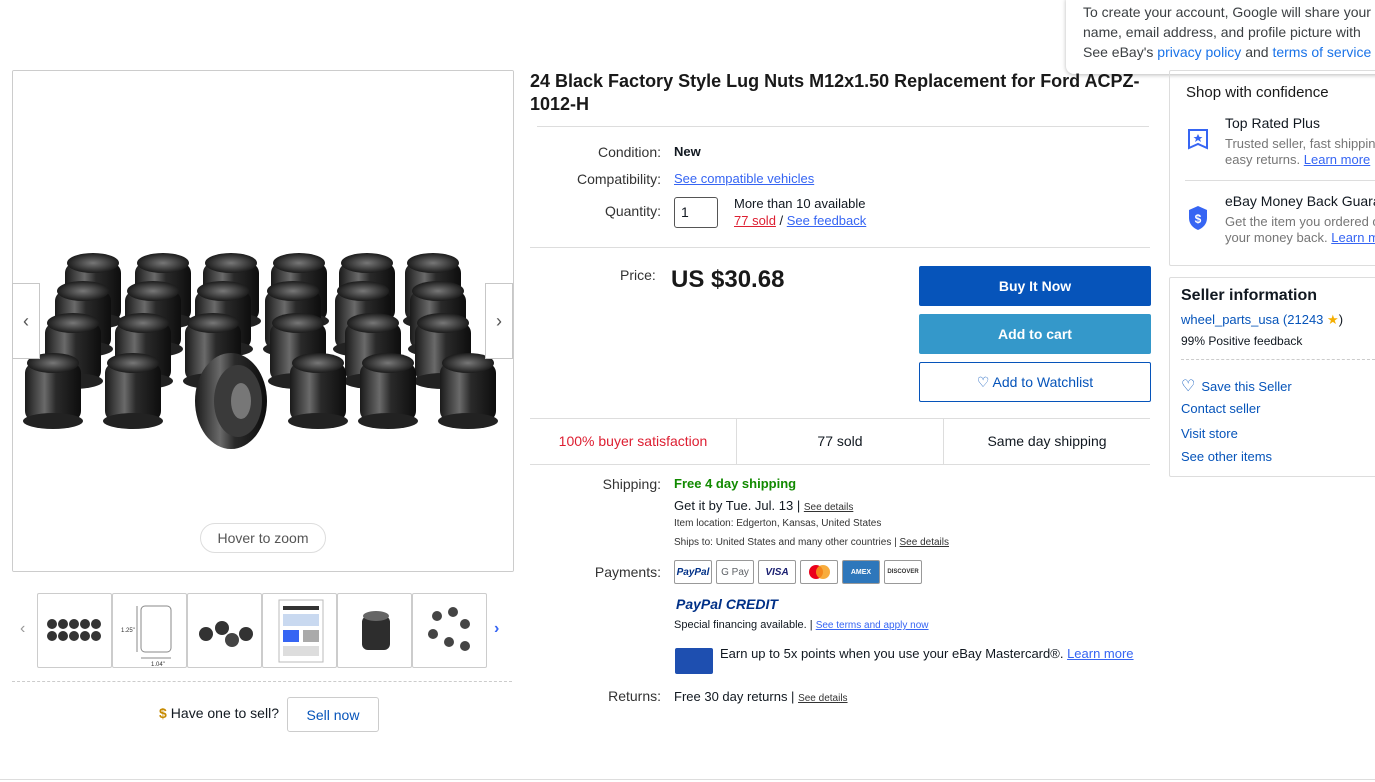  I want to click on ships-to-see-details-link: See details, so click(924, 542).